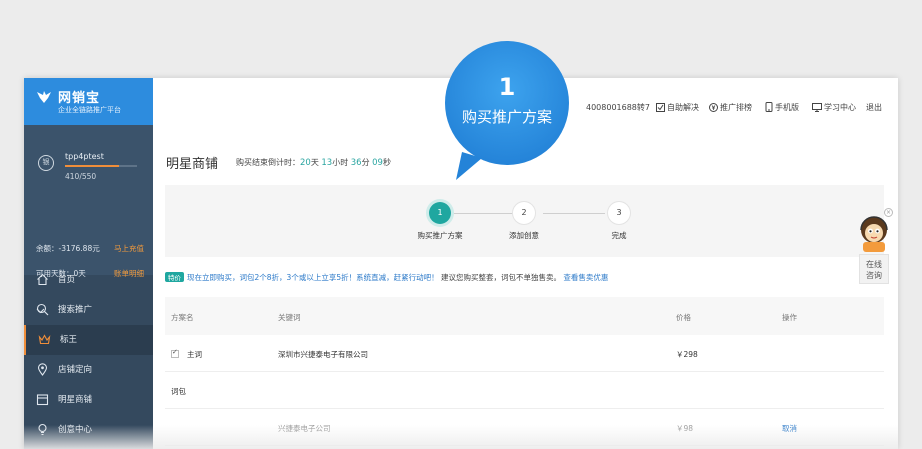 Image resolution: width=922 pixels, height=449 pixels. I want to click on learning-center-label: 学习中心, so click(840, 107).